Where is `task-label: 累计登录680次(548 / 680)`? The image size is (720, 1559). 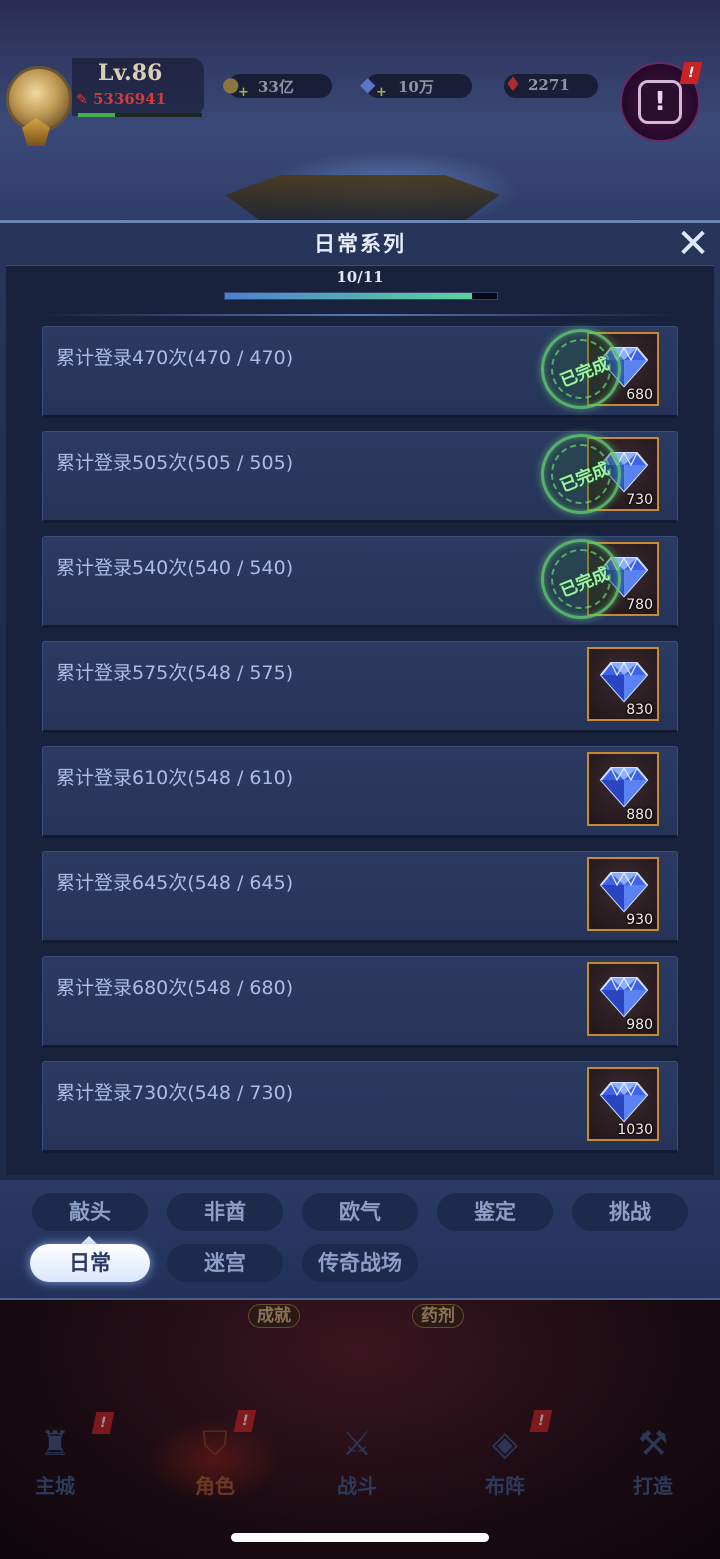 task-label: 累计登录680次(548 / 680) is located at coordinates (175, 988).